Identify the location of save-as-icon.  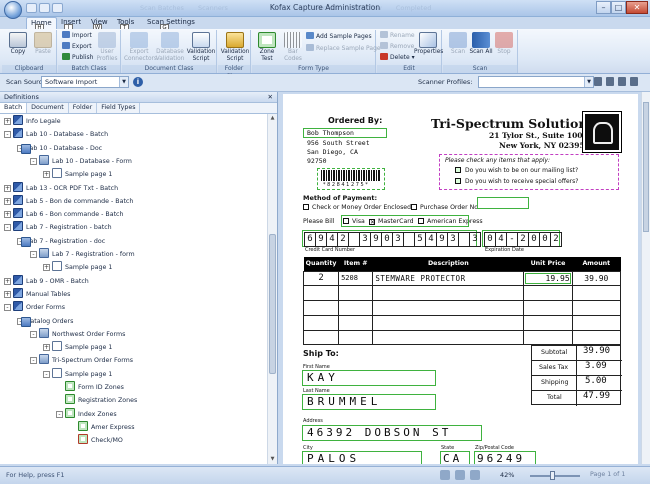
(610, 81).